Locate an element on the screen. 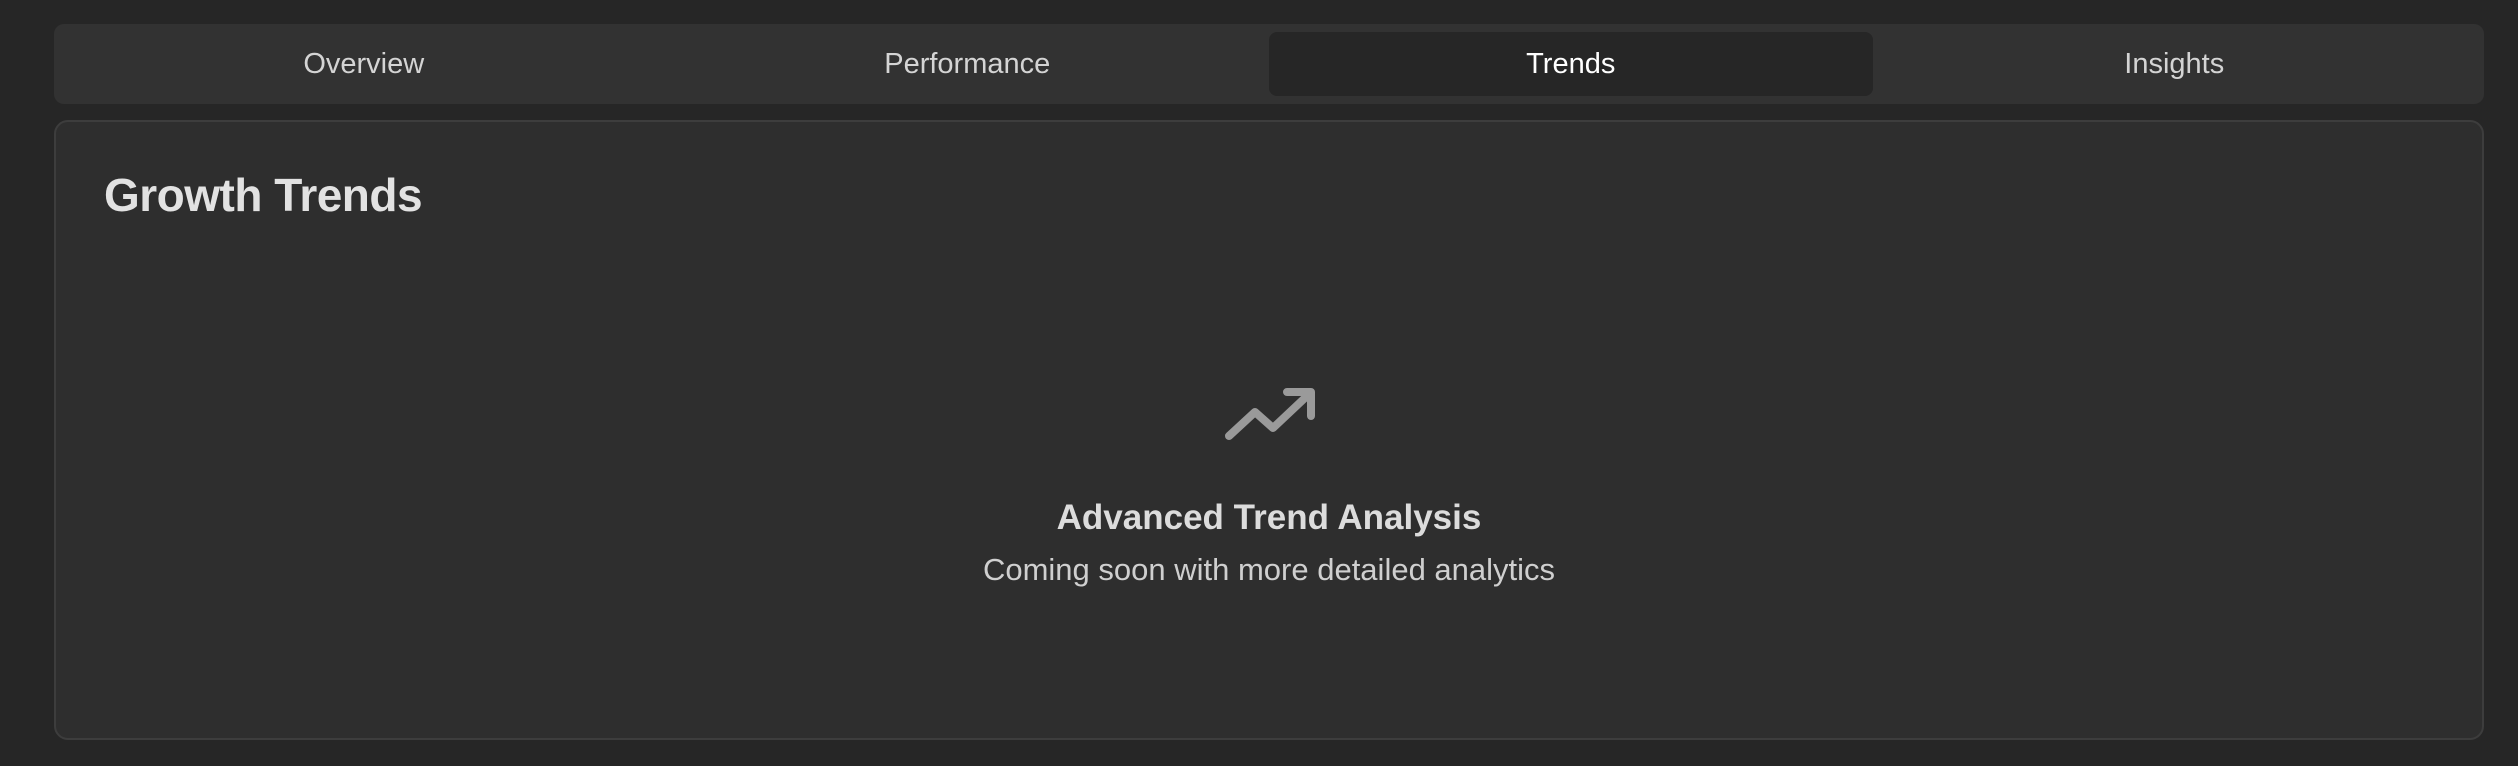 This screenshot has width=2518, height=766. tab-trends: Trends is located at coordinates (1571, 64).